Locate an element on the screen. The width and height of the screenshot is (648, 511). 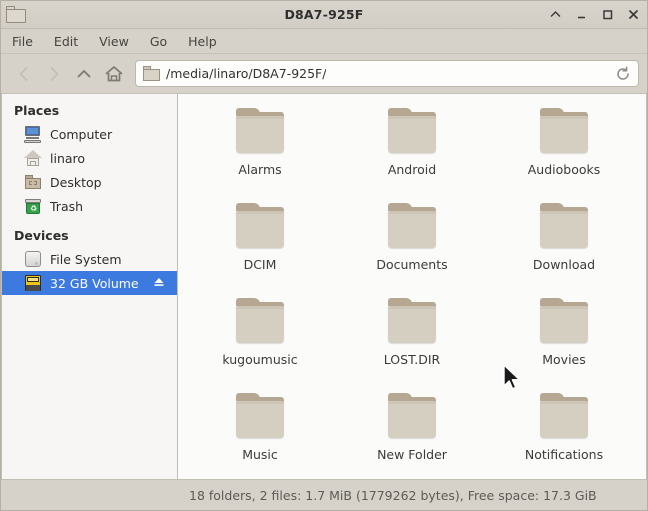
file-item: Documents is located at coordinates (412, 244).